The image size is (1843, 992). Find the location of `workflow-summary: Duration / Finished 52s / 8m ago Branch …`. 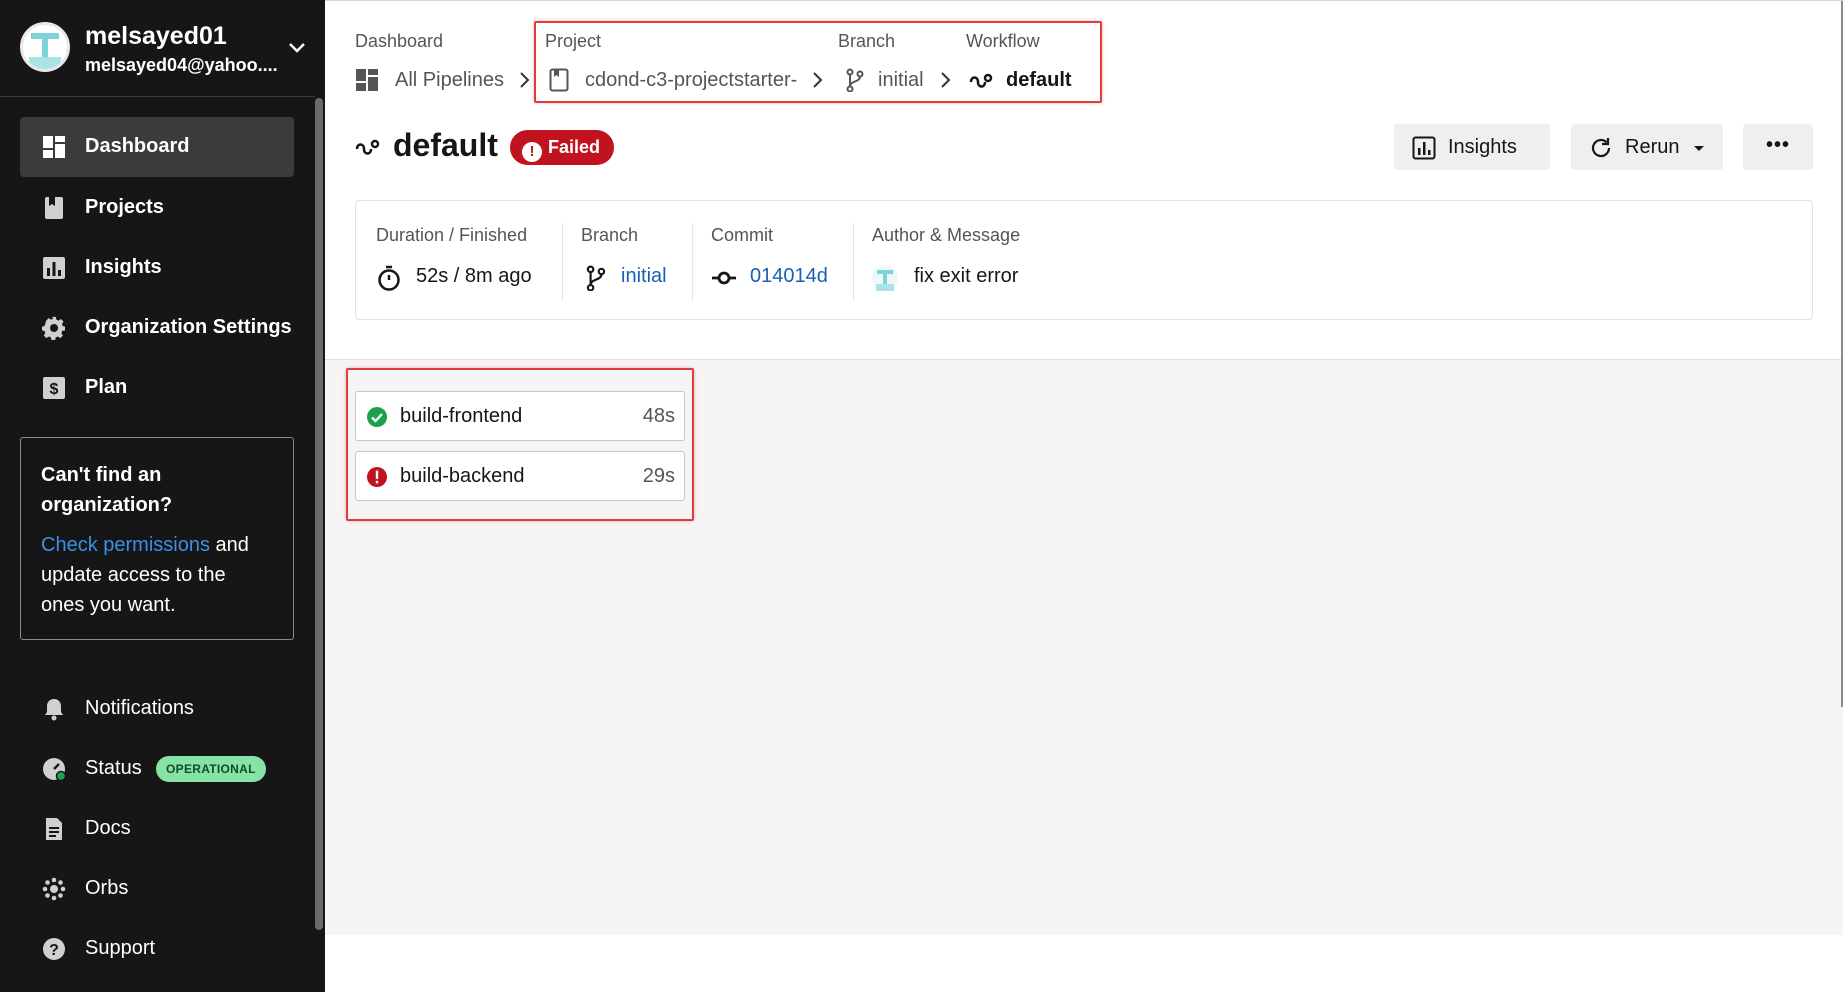

workflow-summary: Duration / Finished 52s / 8m ago Branch … is located at coordinates (1084, 260).